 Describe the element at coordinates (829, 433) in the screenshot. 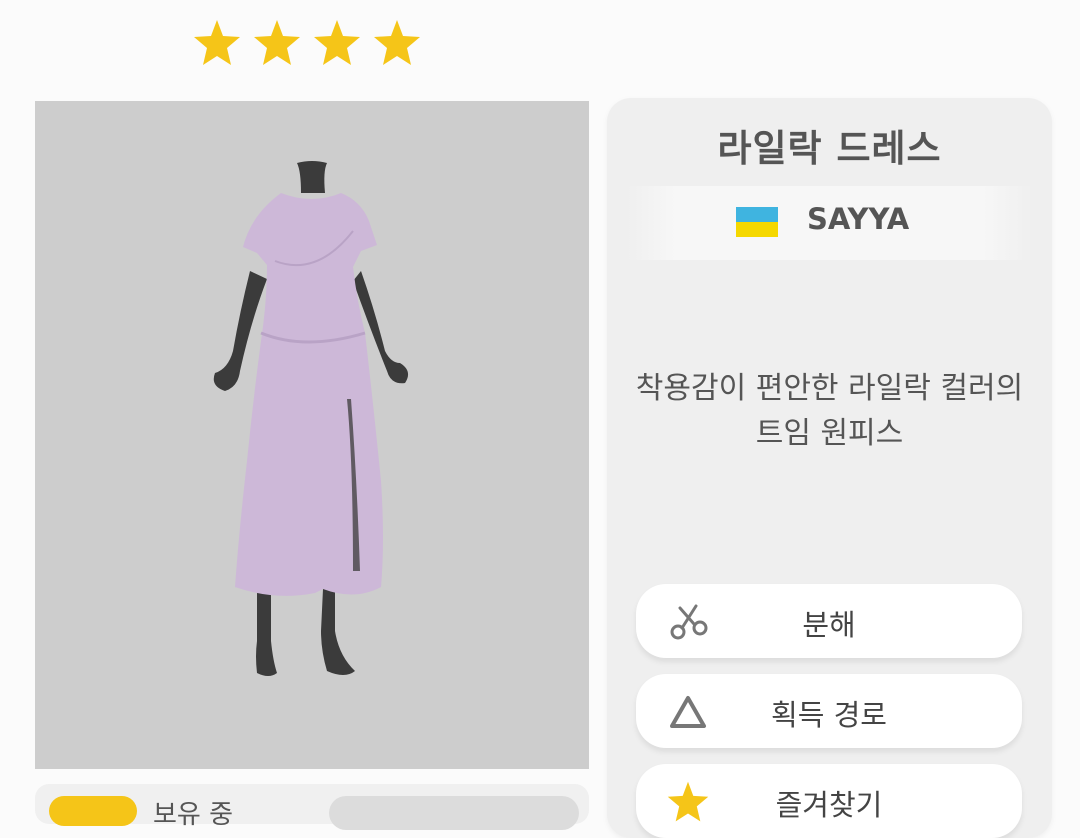

I see `description-line-2: 트임 원피스` at that location.